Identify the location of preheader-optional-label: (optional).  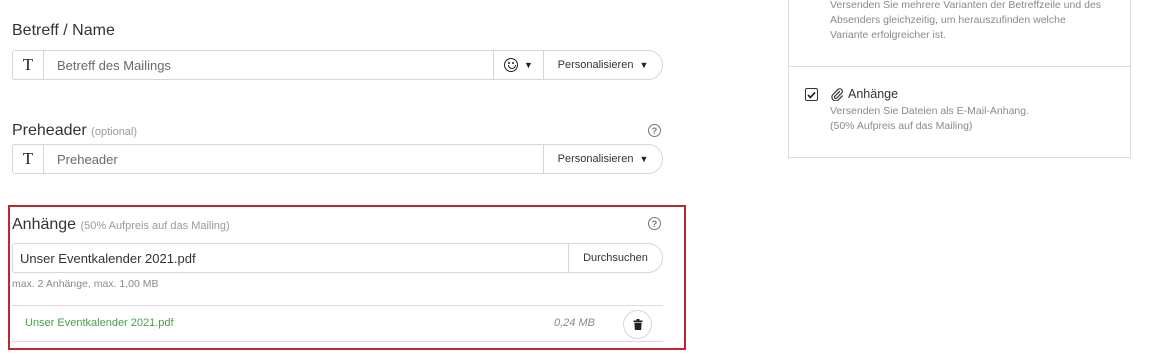
(114, 132).